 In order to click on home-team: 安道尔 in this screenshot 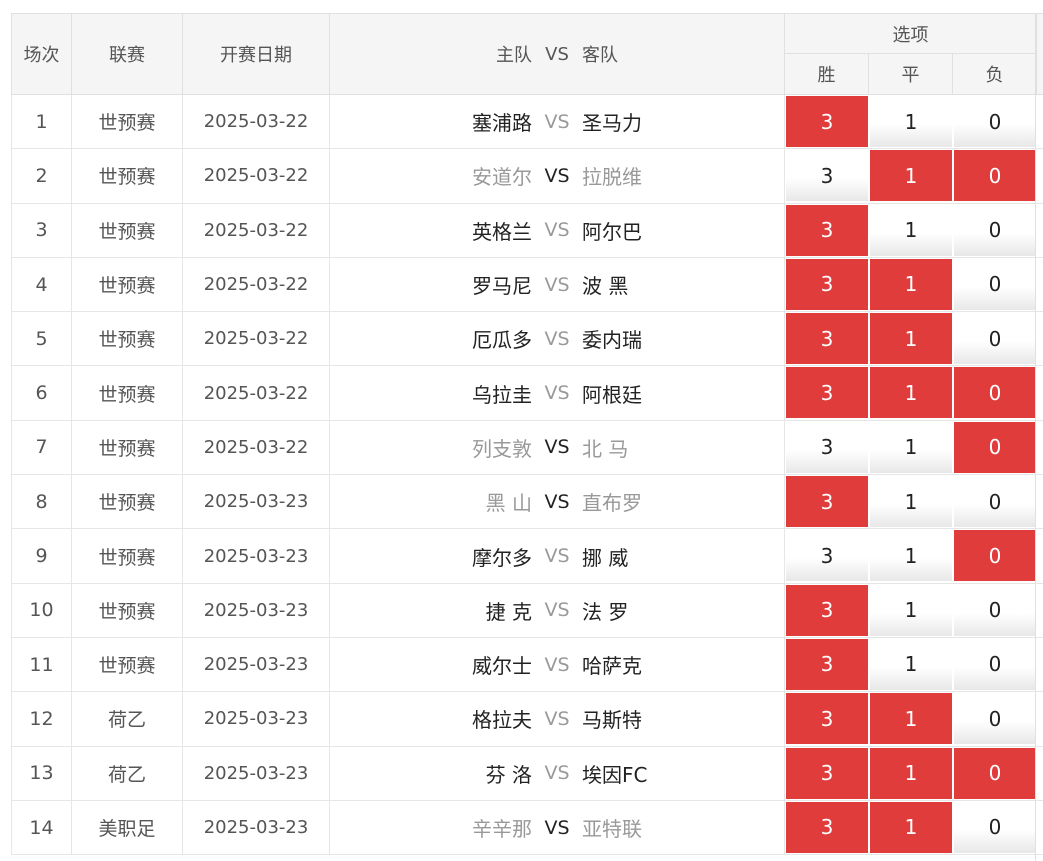, I will do `click(502, 177)`.